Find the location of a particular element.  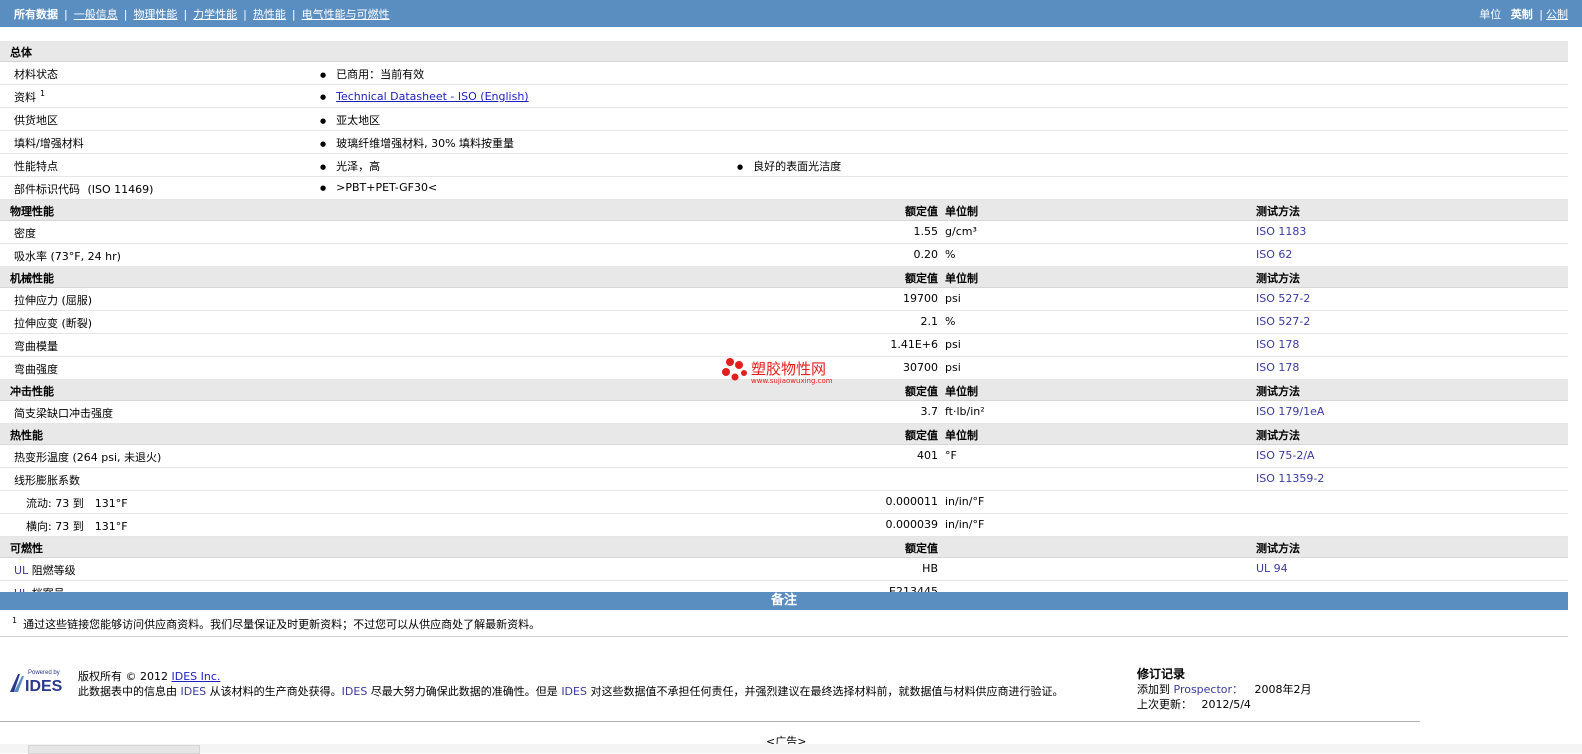

row-unit: ft·lb/in² is located at coordinates (965, 411).